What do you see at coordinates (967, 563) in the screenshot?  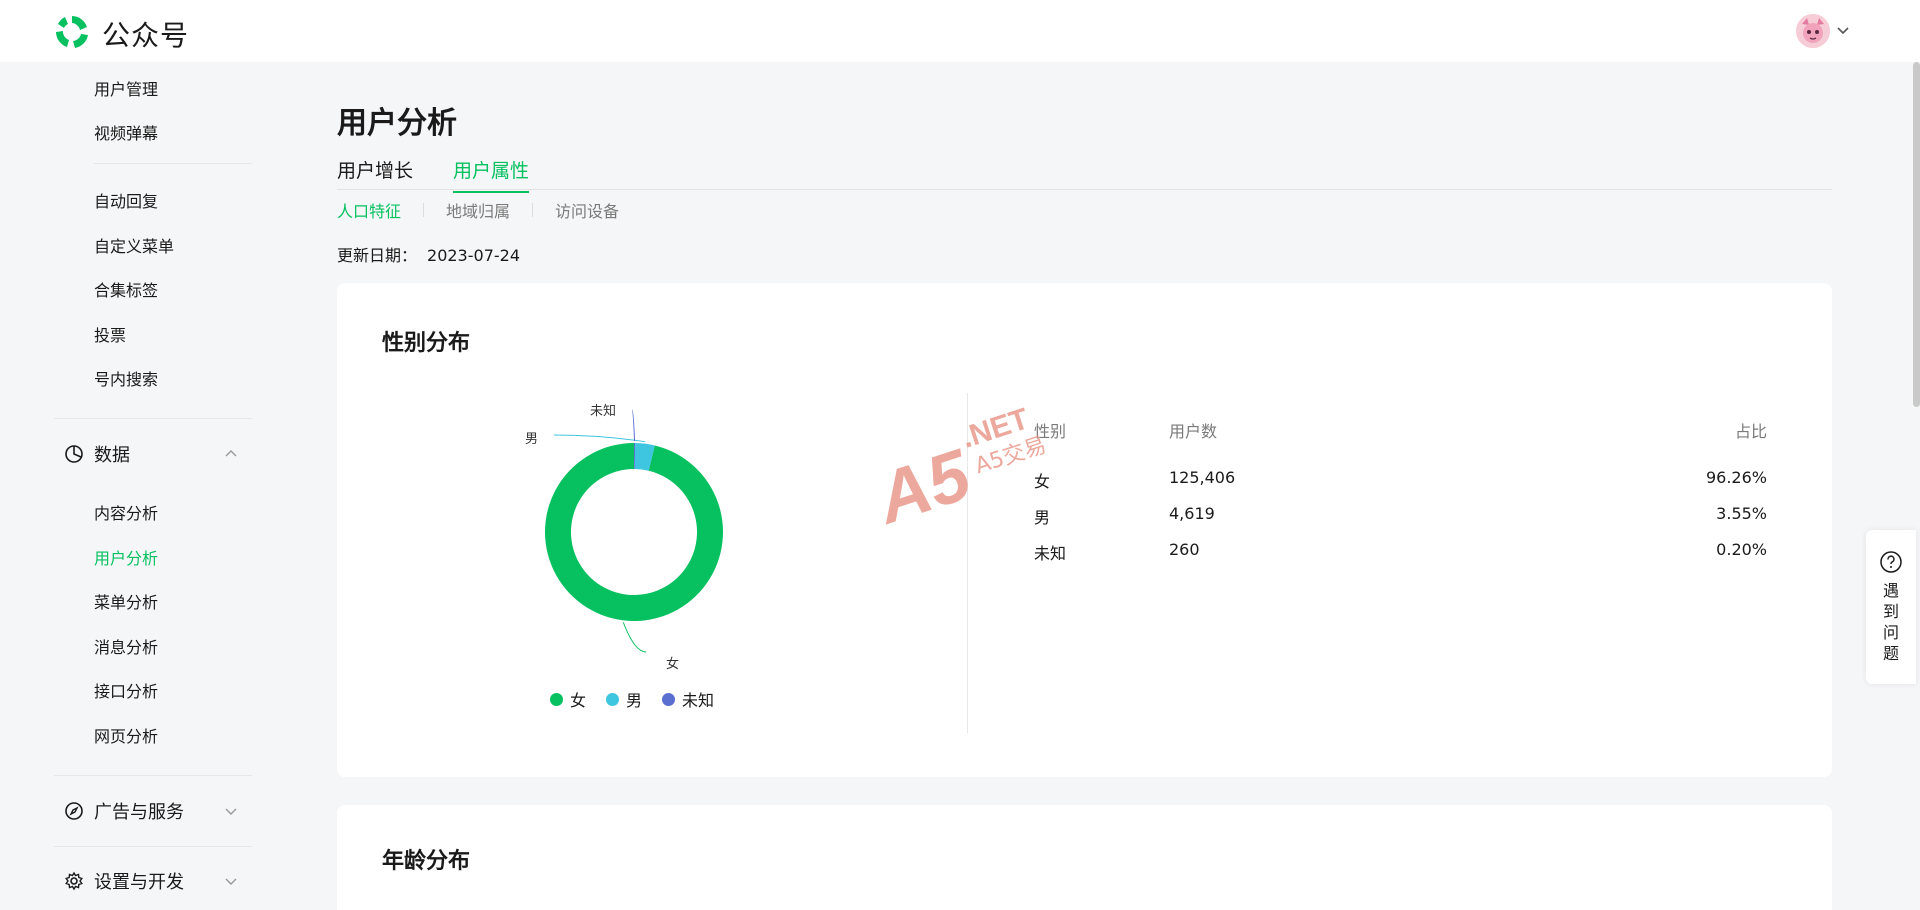 I see `card-divider` at bounding box center [967, 563].